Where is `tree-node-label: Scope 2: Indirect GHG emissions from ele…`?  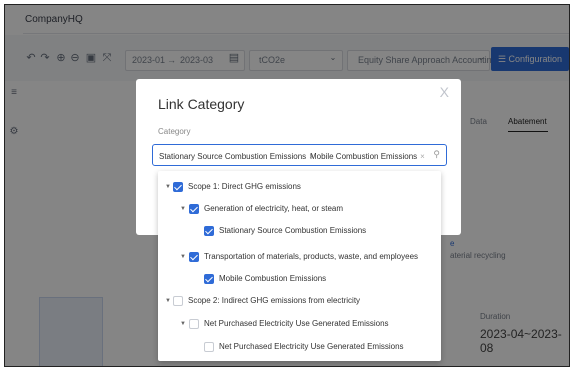 tree-node-label: Scope 2: Indirect GHG emissions from ele… is located at coordinates (274, 300).